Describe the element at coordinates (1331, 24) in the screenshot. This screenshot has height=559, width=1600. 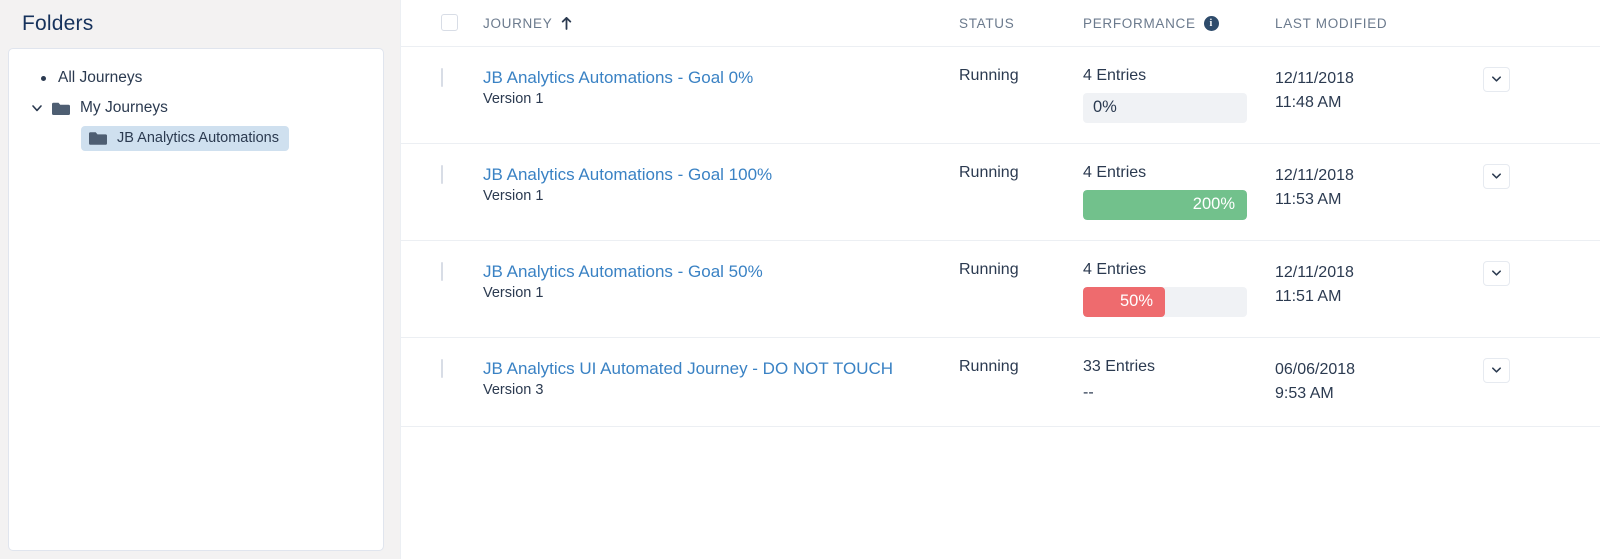
I see `column-header-label: LAST MODIFIED` at that location.